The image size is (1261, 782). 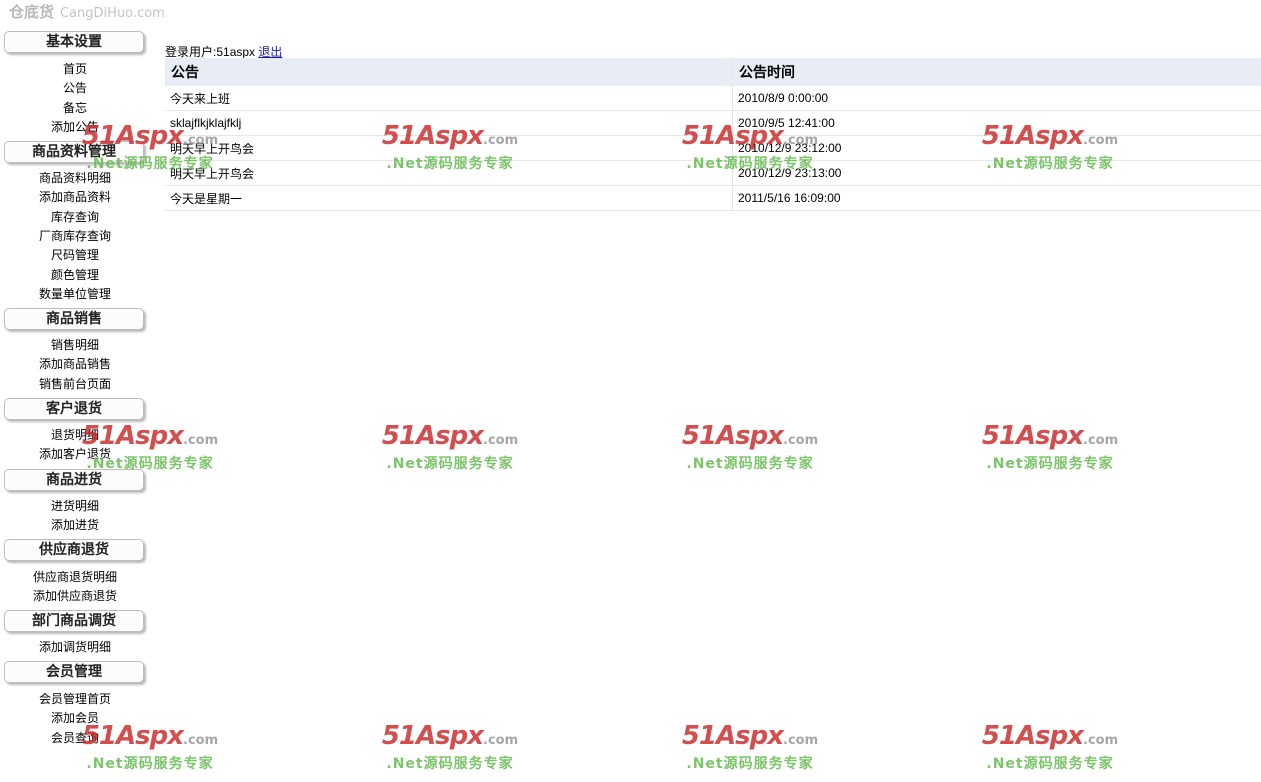 What do you see at coordinates (75, 738) in the screenshot?
I see `sidebar-item: 会员查询` at bounding box center [75, 738].